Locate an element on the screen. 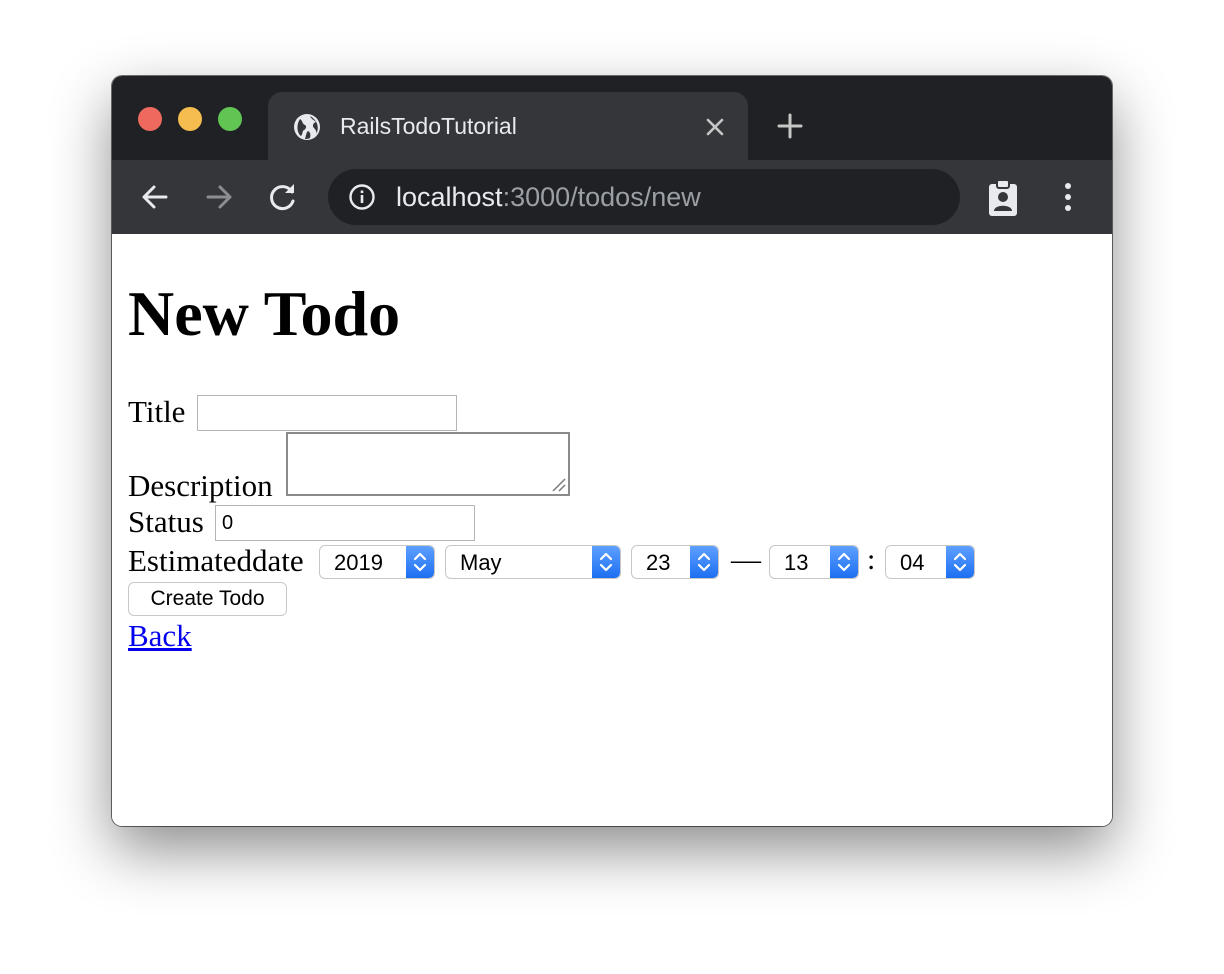 This screenshot has height=974, width=1224. browser-tab: RailsTodoTutorial is located at coordinates (508, 127).